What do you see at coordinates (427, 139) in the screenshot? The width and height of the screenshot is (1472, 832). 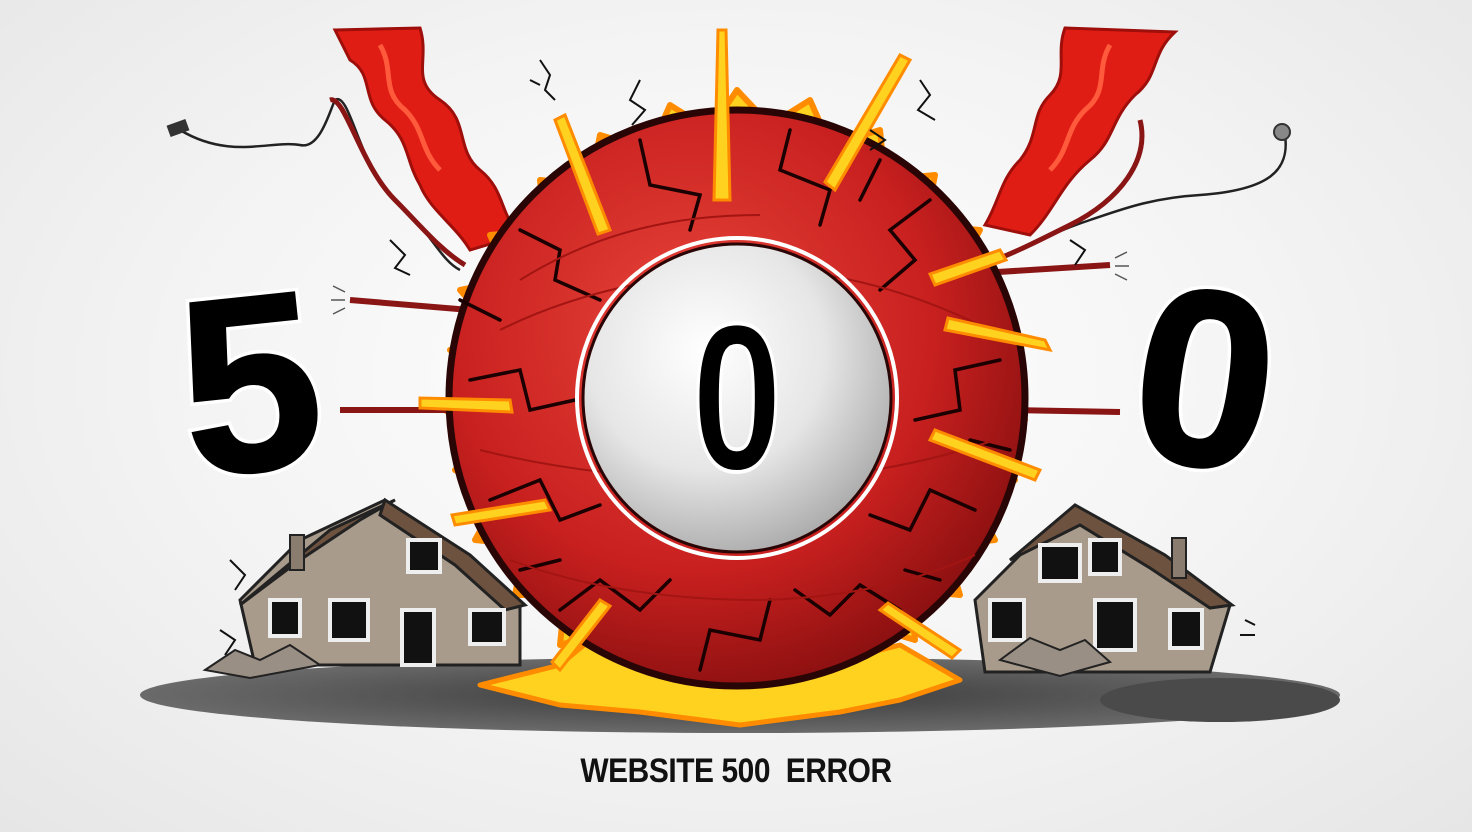 I see `smoke-plume-left-icon` at bounding box center [427, 139].